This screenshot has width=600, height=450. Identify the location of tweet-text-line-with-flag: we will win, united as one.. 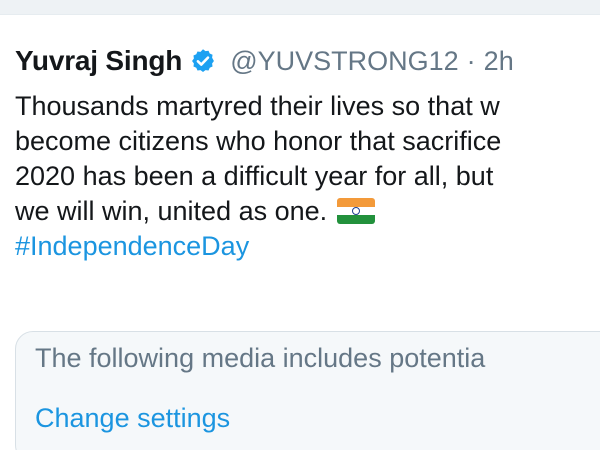
(307, 211).